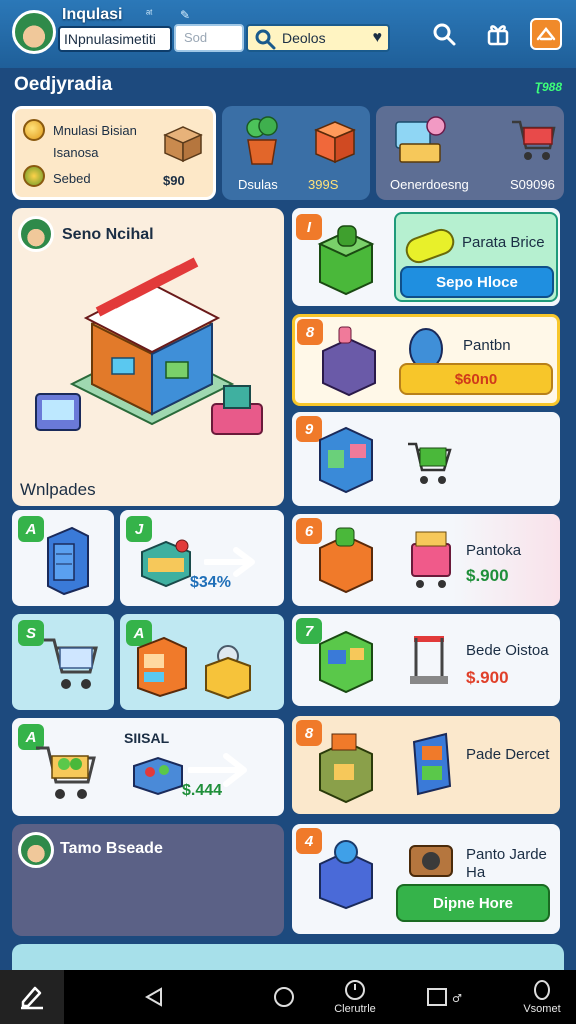 The width and height of the screenshot is (576, 1024). Describe the element at coordinates (162, 667) in the screenshot. I see `vending-icon` at that location.